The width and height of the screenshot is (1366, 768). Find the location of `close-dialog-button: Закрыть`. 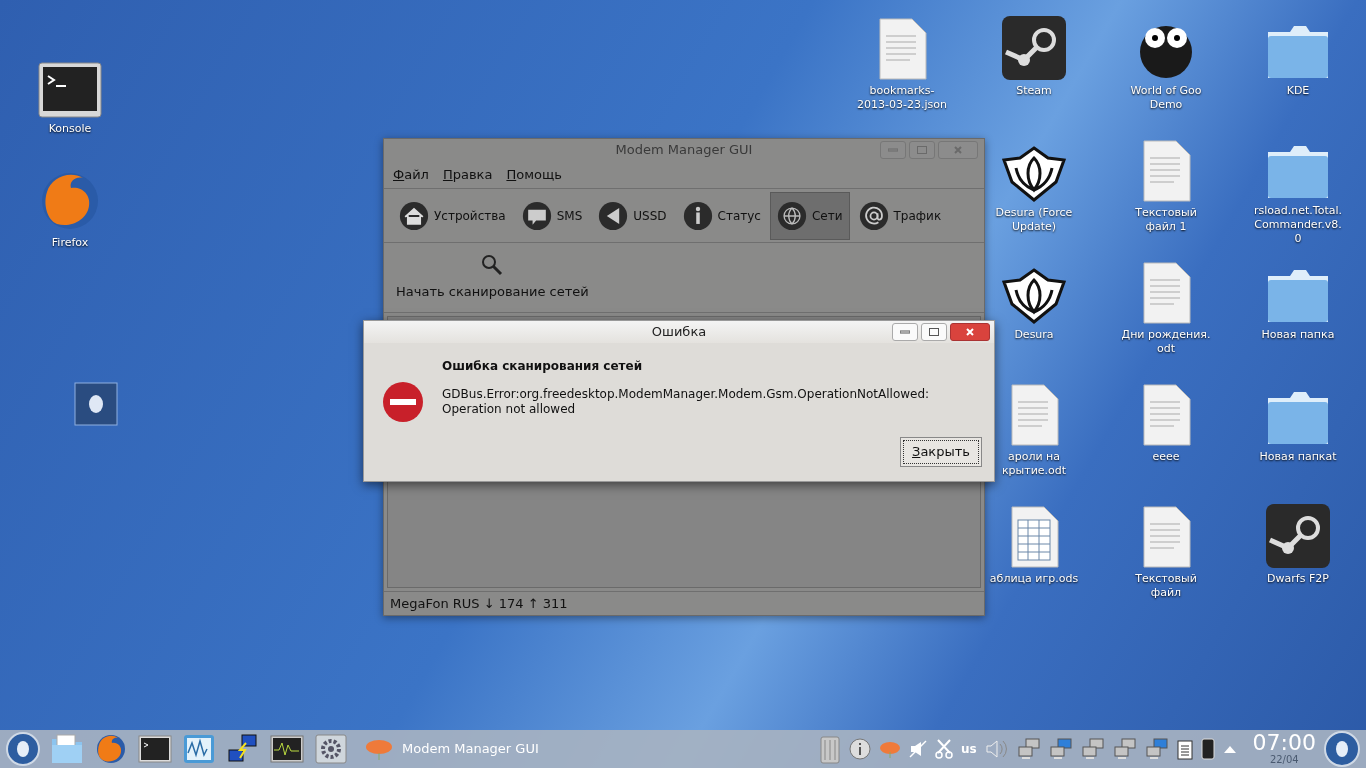

close-dialog-button: Закрыть is located at coordinates (941, 452).